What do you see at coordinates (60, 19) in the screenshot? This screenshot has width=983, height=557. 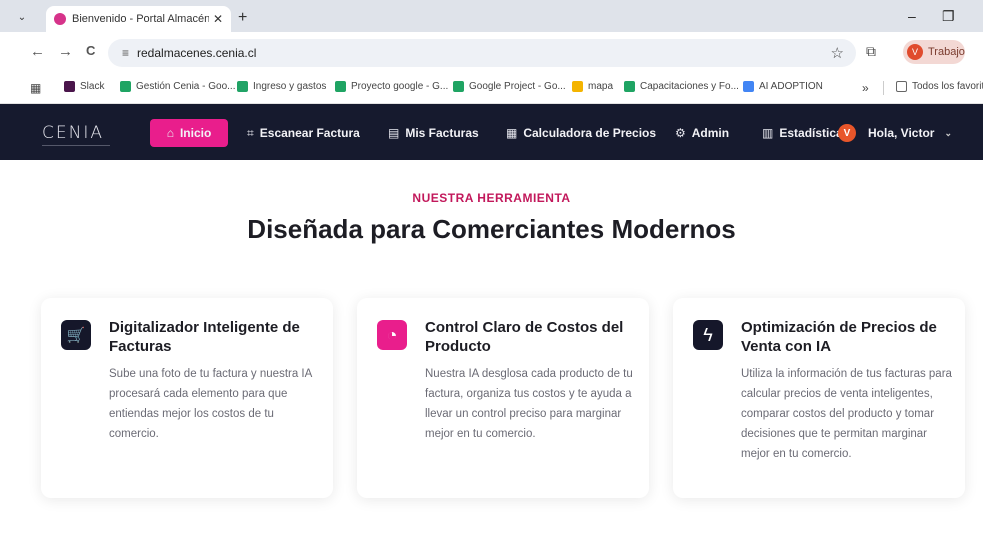 I see `tab-favicon-icon` at bounding box center [60, 19].